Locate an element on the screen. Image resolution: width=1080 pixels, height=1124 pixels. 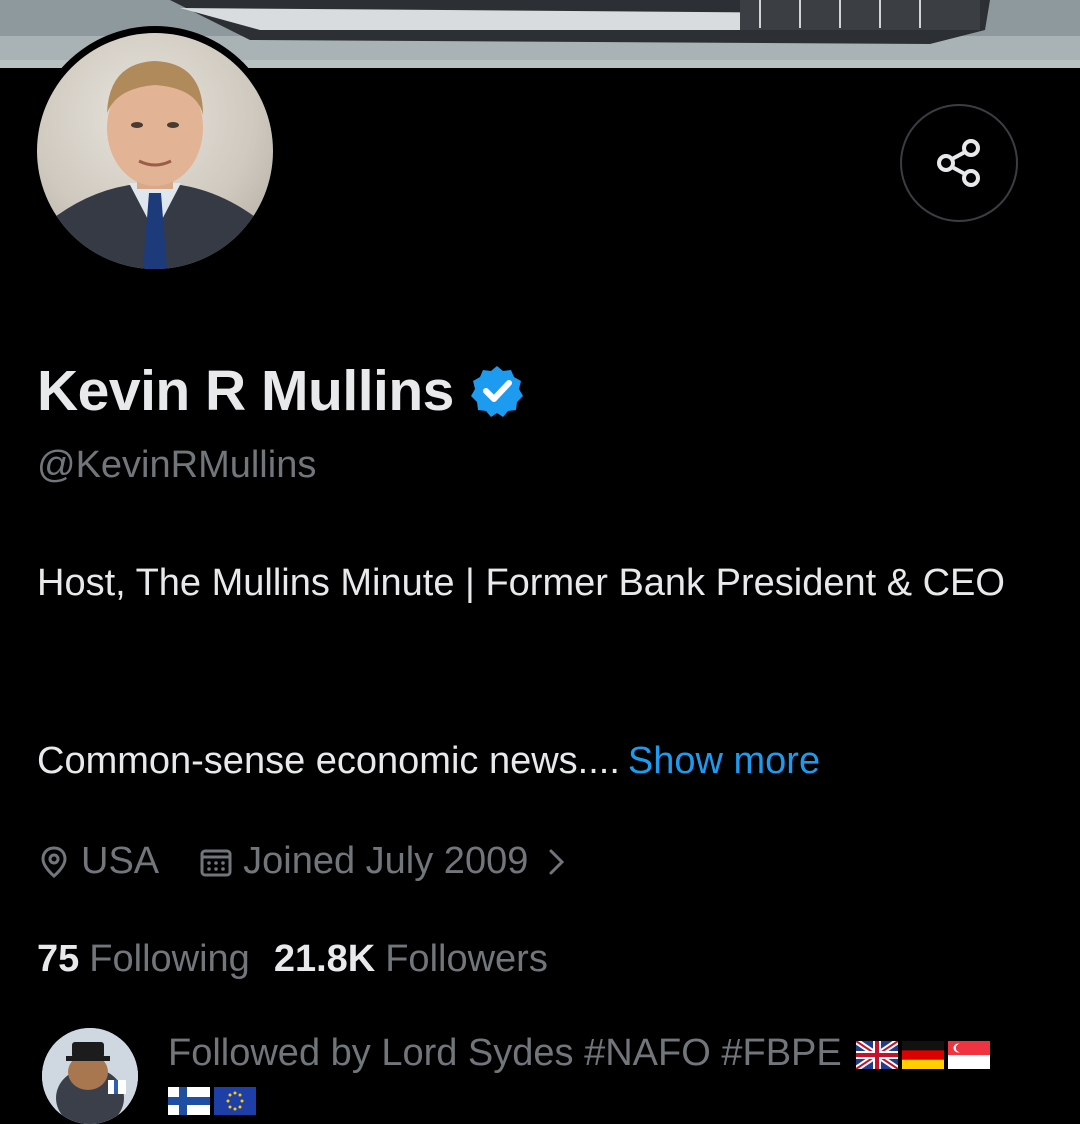
share-icon is located at coordinates (958, 163).